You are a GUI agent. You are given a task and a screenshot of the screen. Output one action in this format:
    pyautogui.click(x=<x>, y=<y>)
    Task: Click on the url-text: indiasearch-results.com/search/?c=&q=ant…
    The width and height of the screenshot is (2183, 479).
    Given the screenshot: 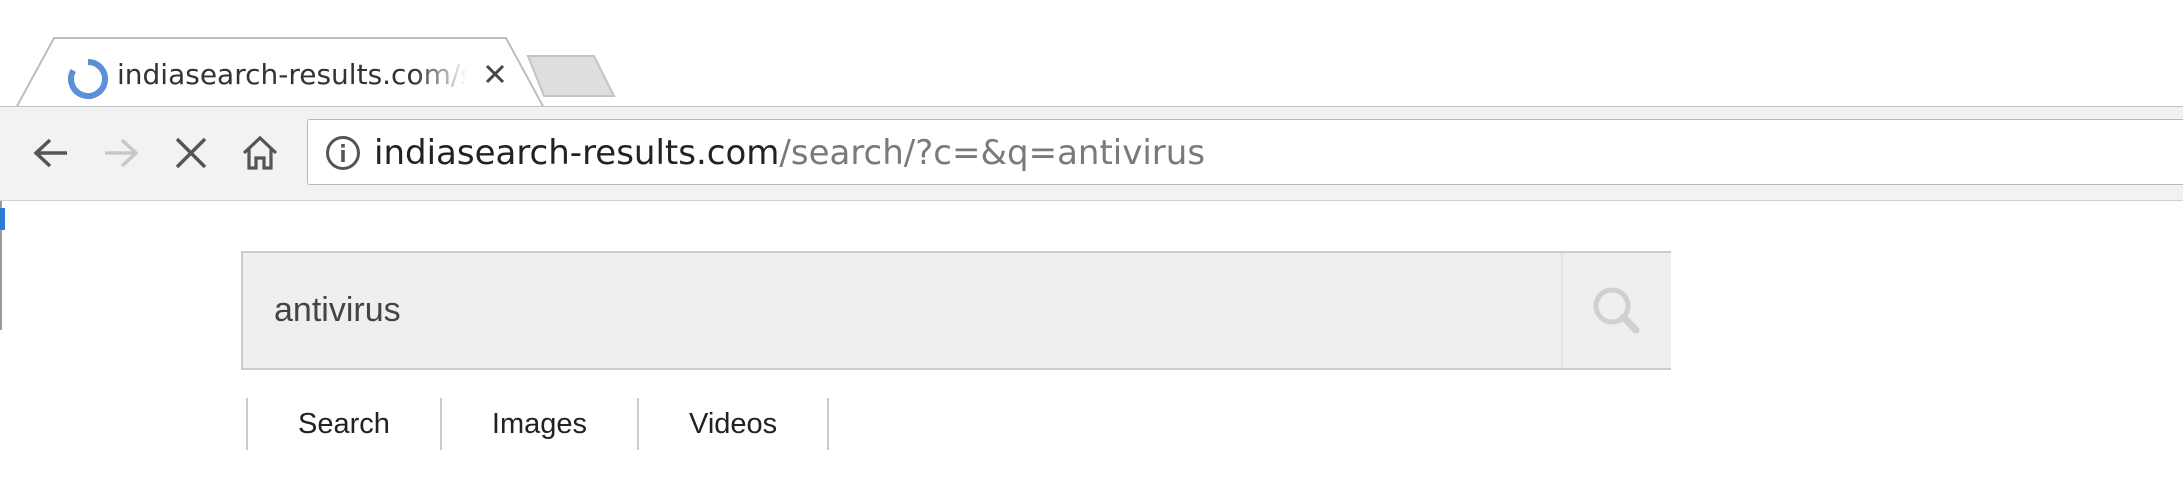 What is the action you would take?
    pyautogui.click(x=789, y=153)
    